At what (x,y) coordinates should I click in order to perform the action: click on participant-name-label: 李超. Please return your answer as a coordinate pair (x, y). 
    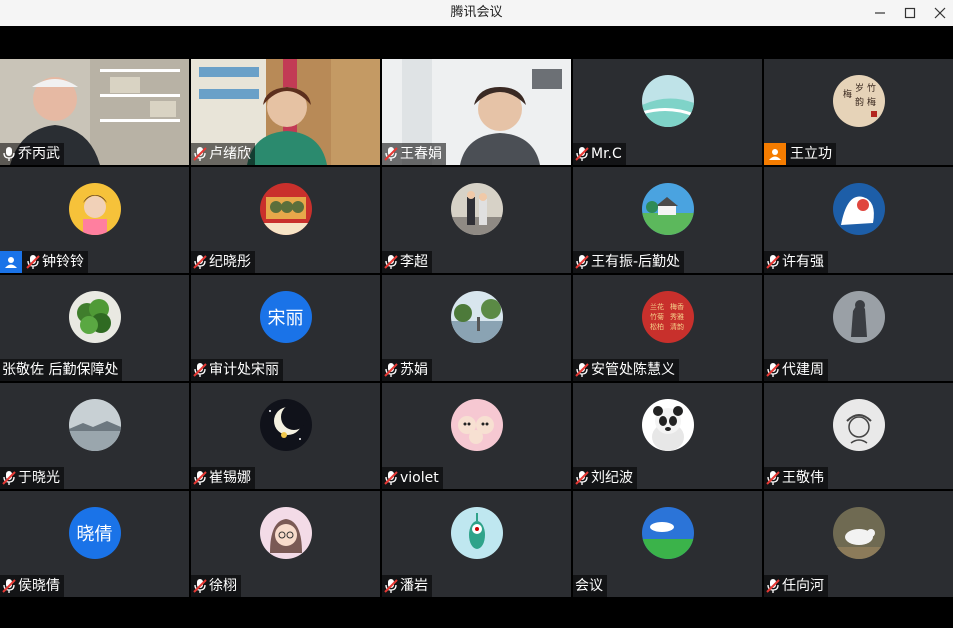
    Looking at the image, I should click on (407, 262).